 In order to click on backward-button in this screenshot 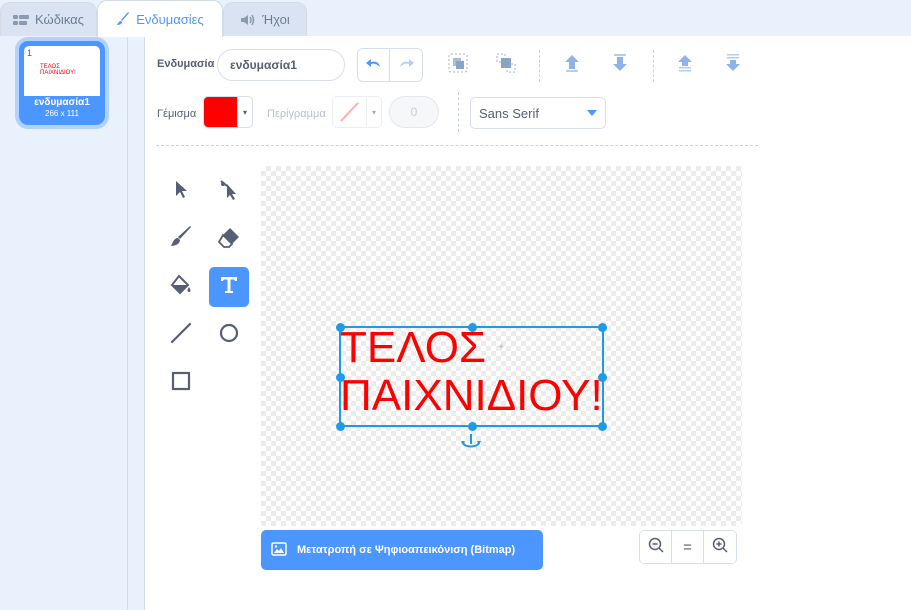, I will do `click(620, 65)`.